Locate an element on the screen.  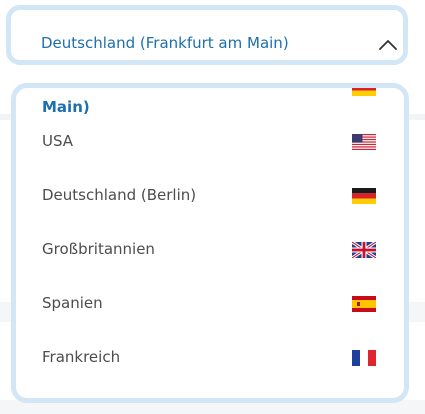
location-select: Deutschland (Frankfurt am Main) is located at coordinates (207, 35).